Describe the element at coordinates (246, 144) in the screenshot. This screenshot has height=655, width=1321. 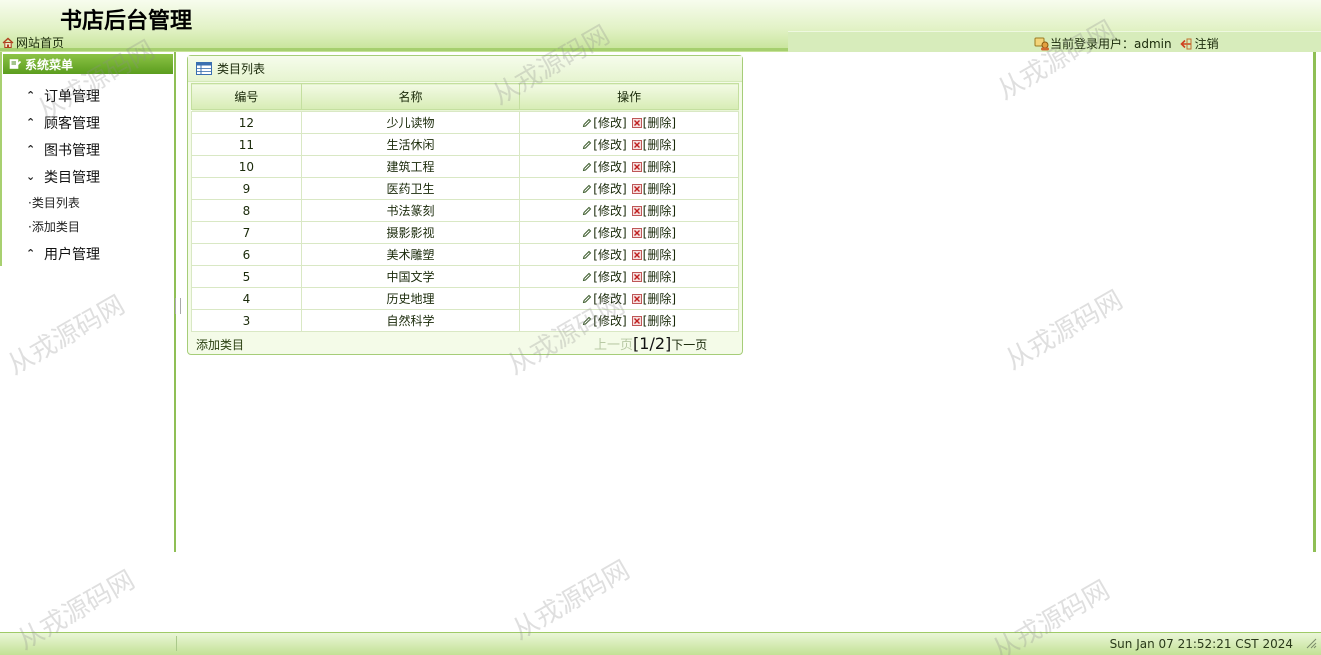
I see `category-id-cell: 11` at that location.